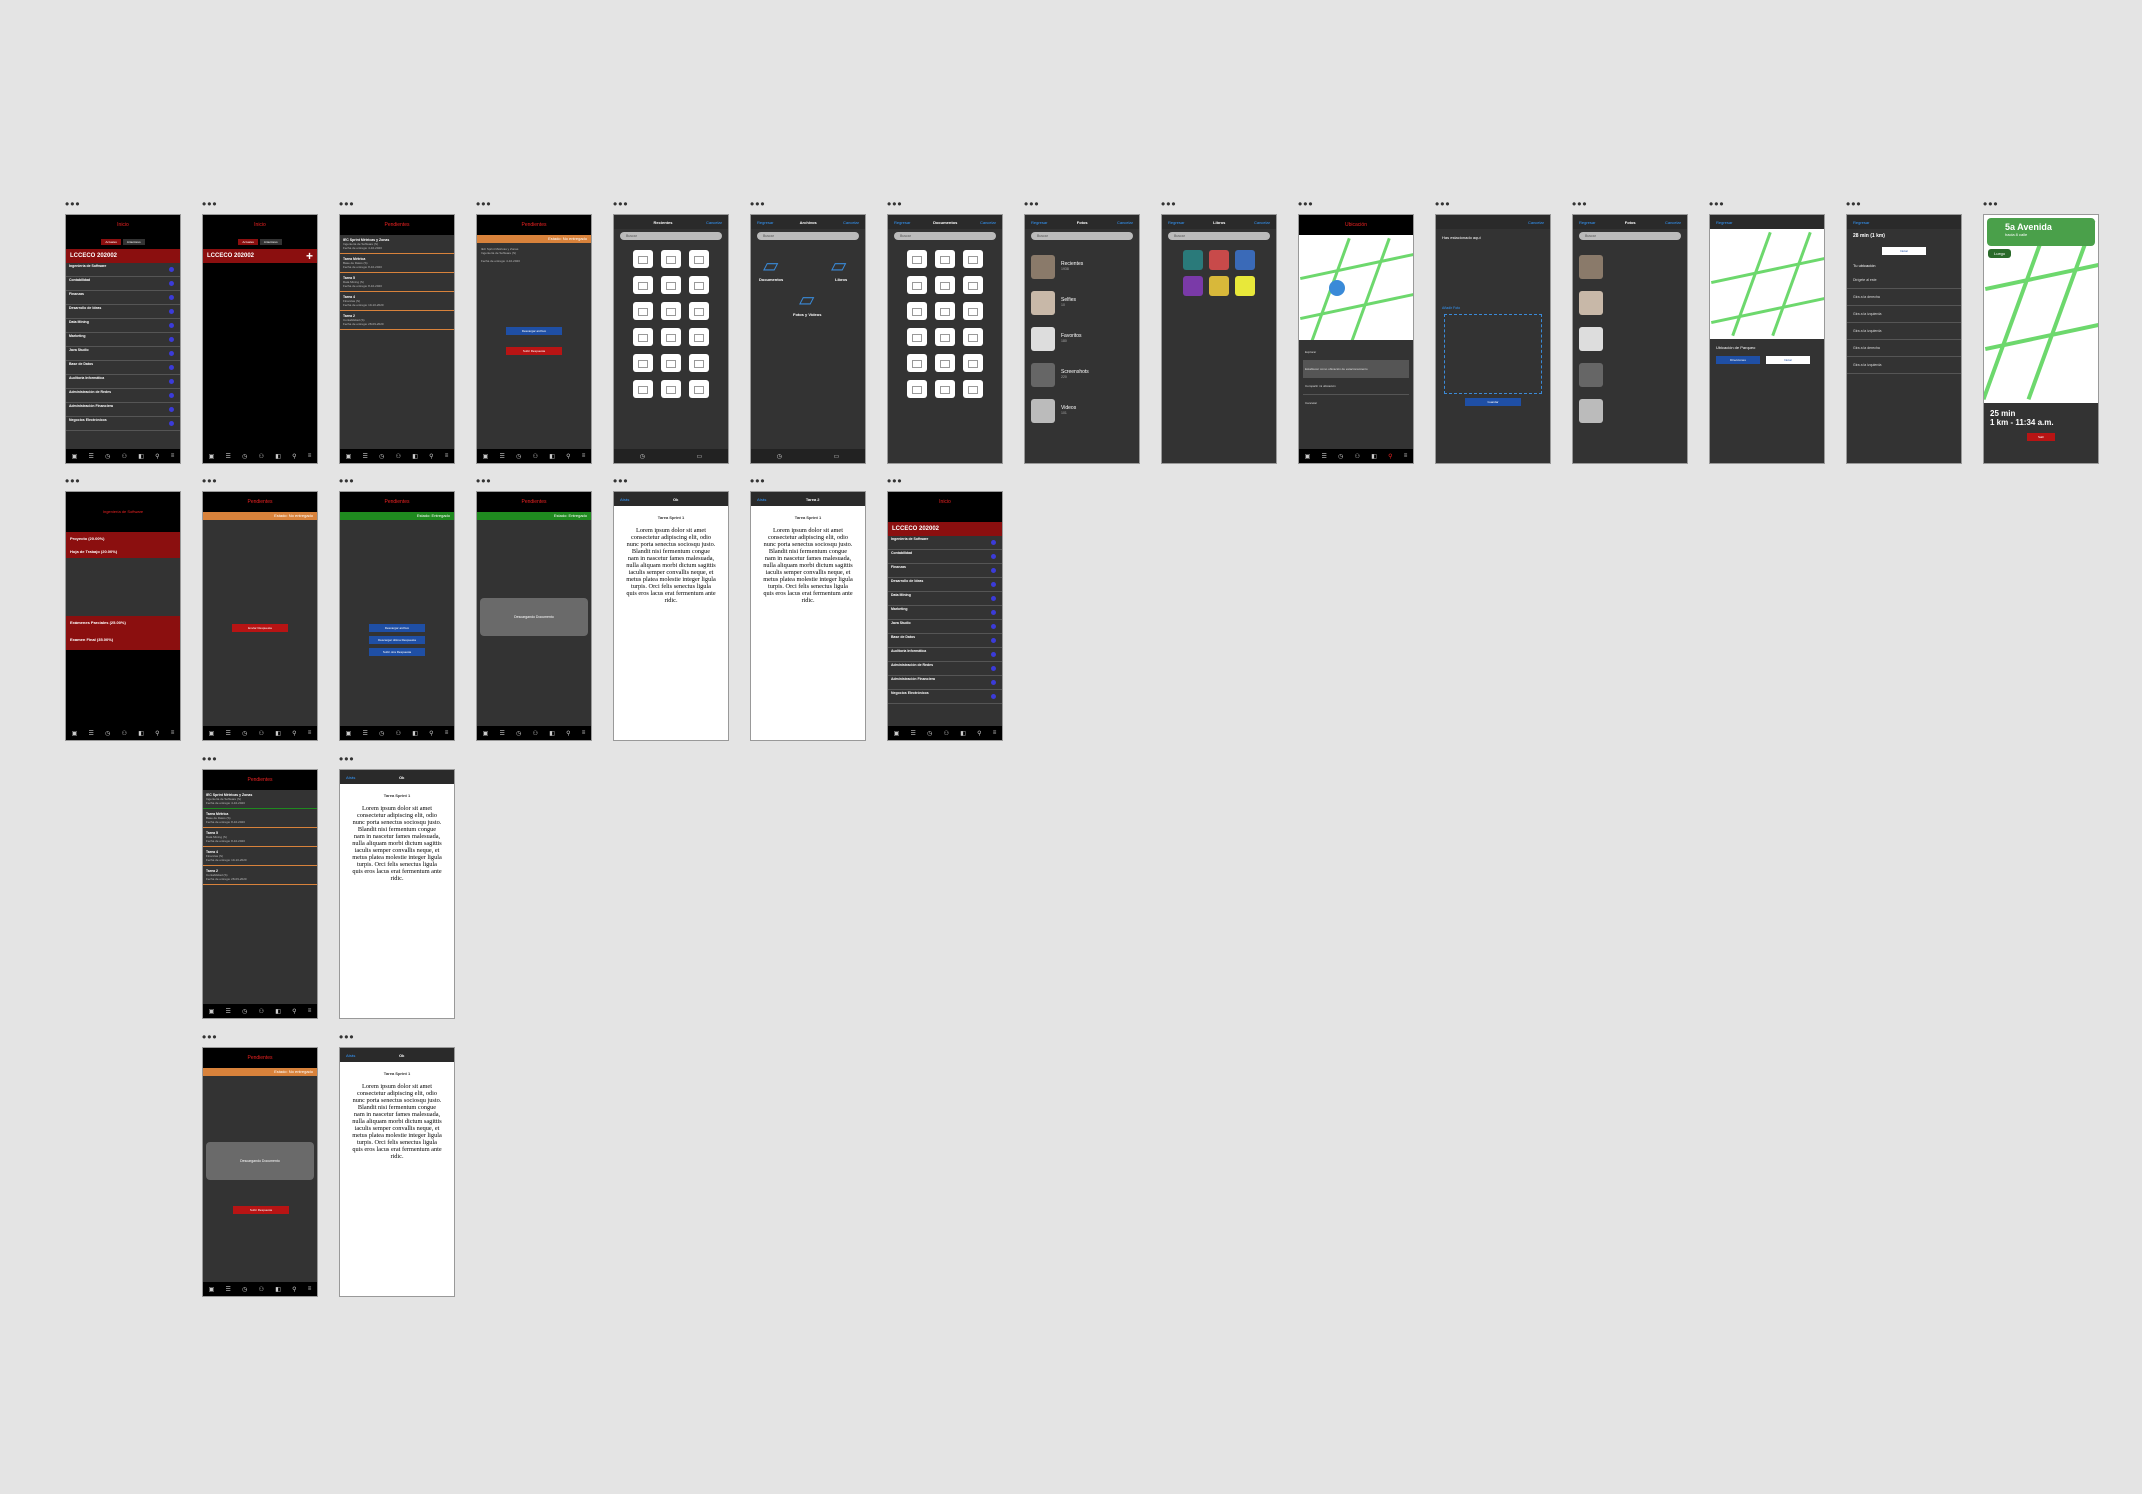 This screenshot has width=2142, height=1494. I want to click on upload-other-button: Subir otra Respuesta, so click(397, 652).